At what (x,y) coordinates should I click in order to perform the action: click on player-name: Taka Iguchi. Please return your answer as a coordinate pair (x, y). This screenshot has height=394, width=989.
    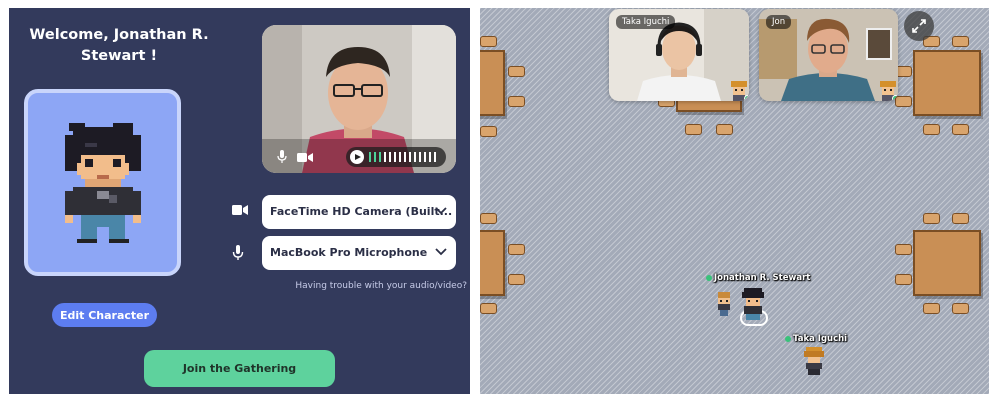
    Looking at the image, I should click on (820, 339).